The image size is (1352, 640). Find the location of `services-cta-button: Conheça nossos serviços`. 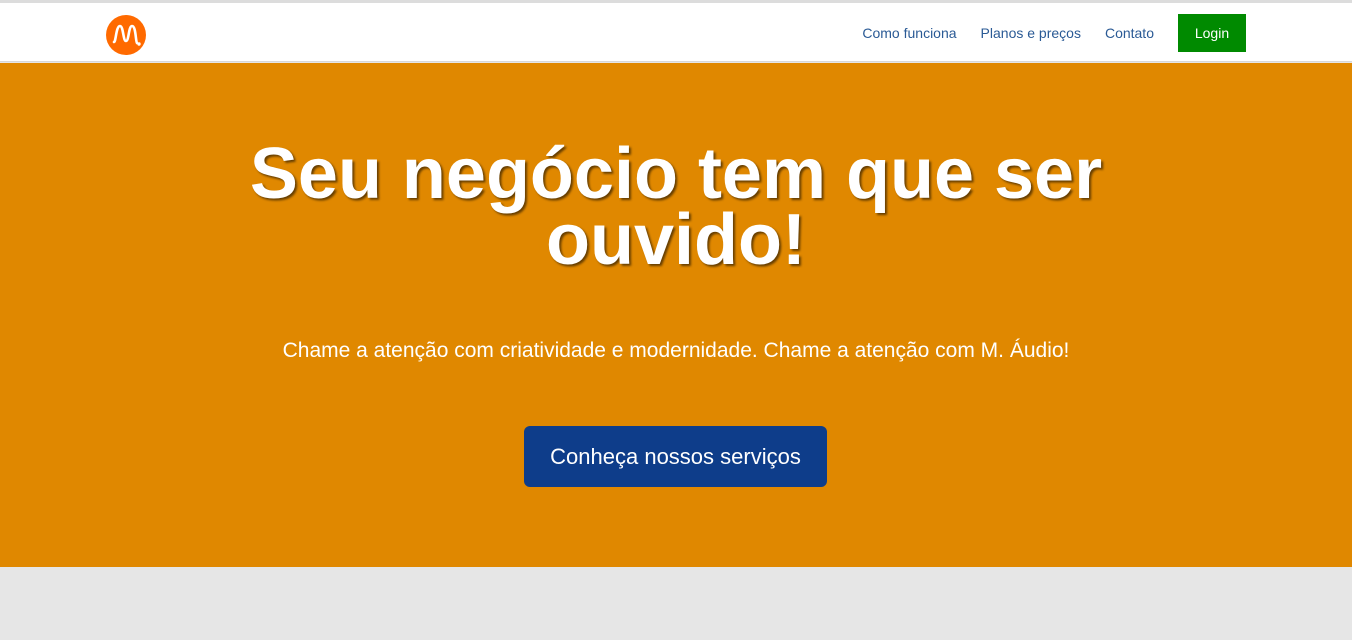

services-cta-button: Conheça nossos serviços is located at coordinates (675, 456).